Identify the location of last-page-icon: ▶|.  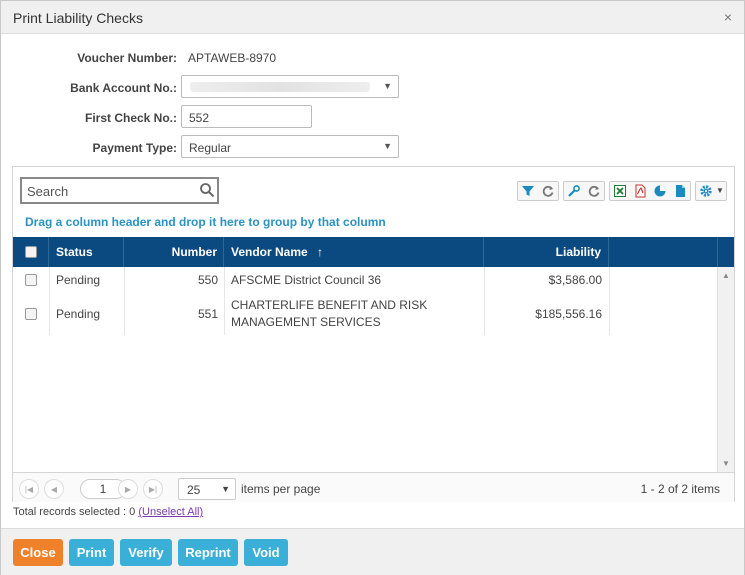
(153, 489).